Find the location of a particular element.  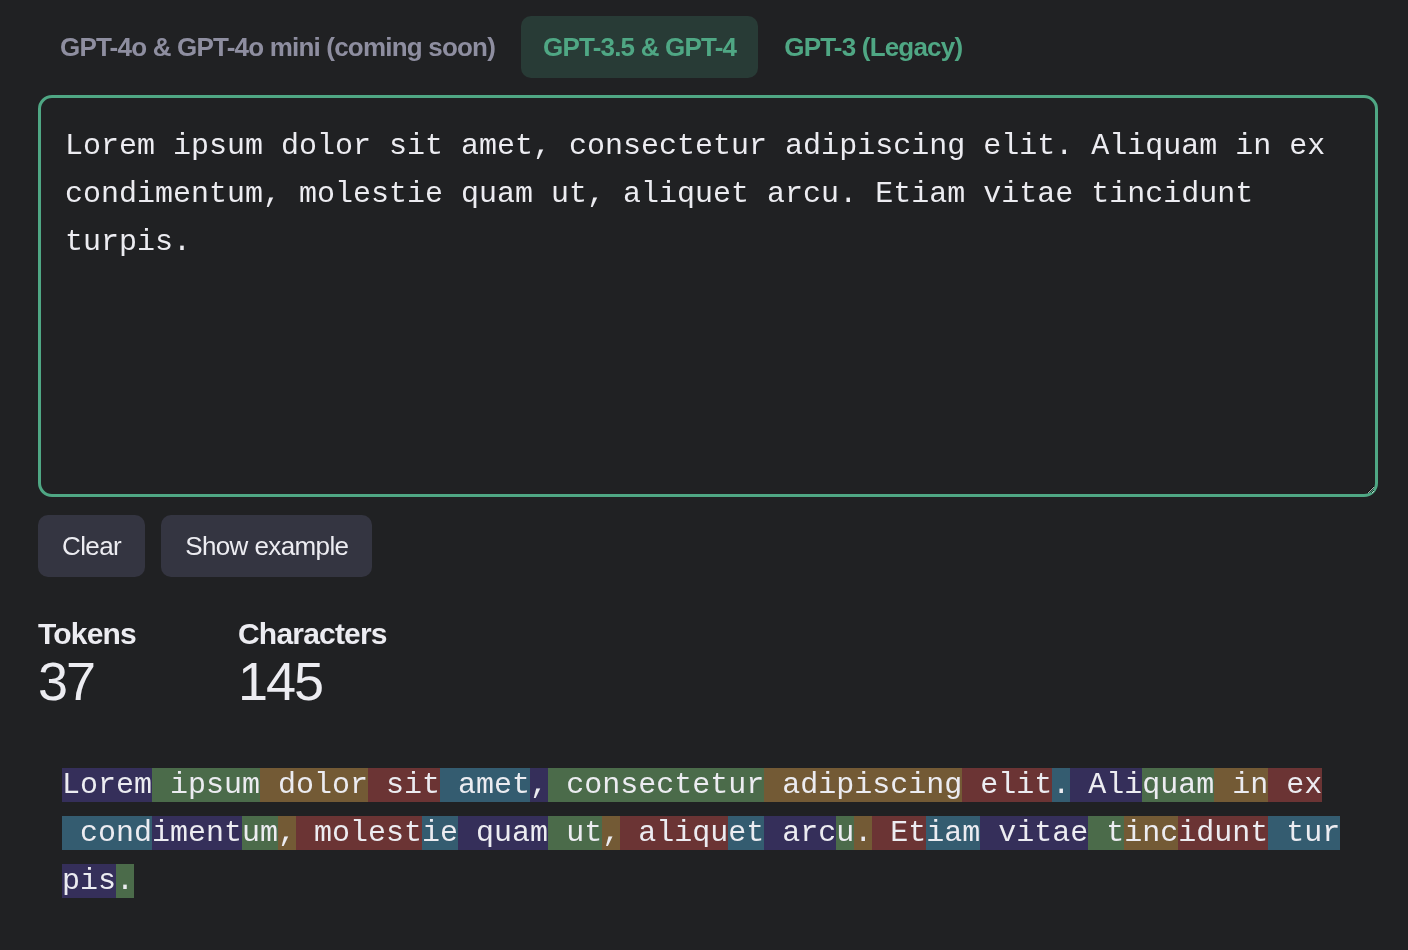

token-chip: ipsum is located at coordinates (206, 785).